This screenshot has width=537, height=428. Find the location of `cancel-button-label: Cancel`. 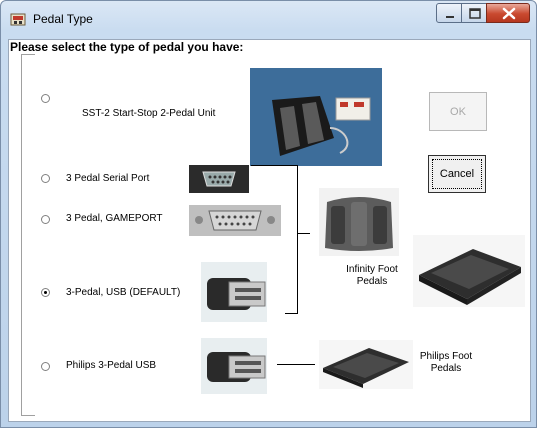

cancel-button-label: Cancel is located at coordinates (457, 174).